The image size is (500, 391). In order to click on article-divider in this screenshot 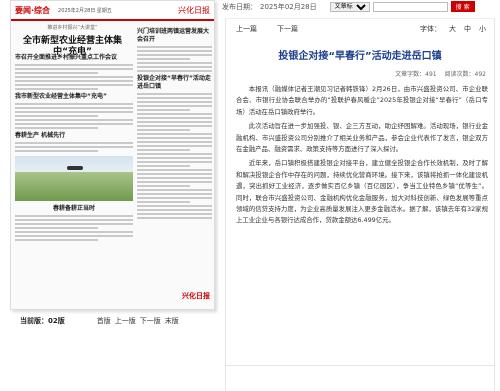, I will do `click(360, 365)`.